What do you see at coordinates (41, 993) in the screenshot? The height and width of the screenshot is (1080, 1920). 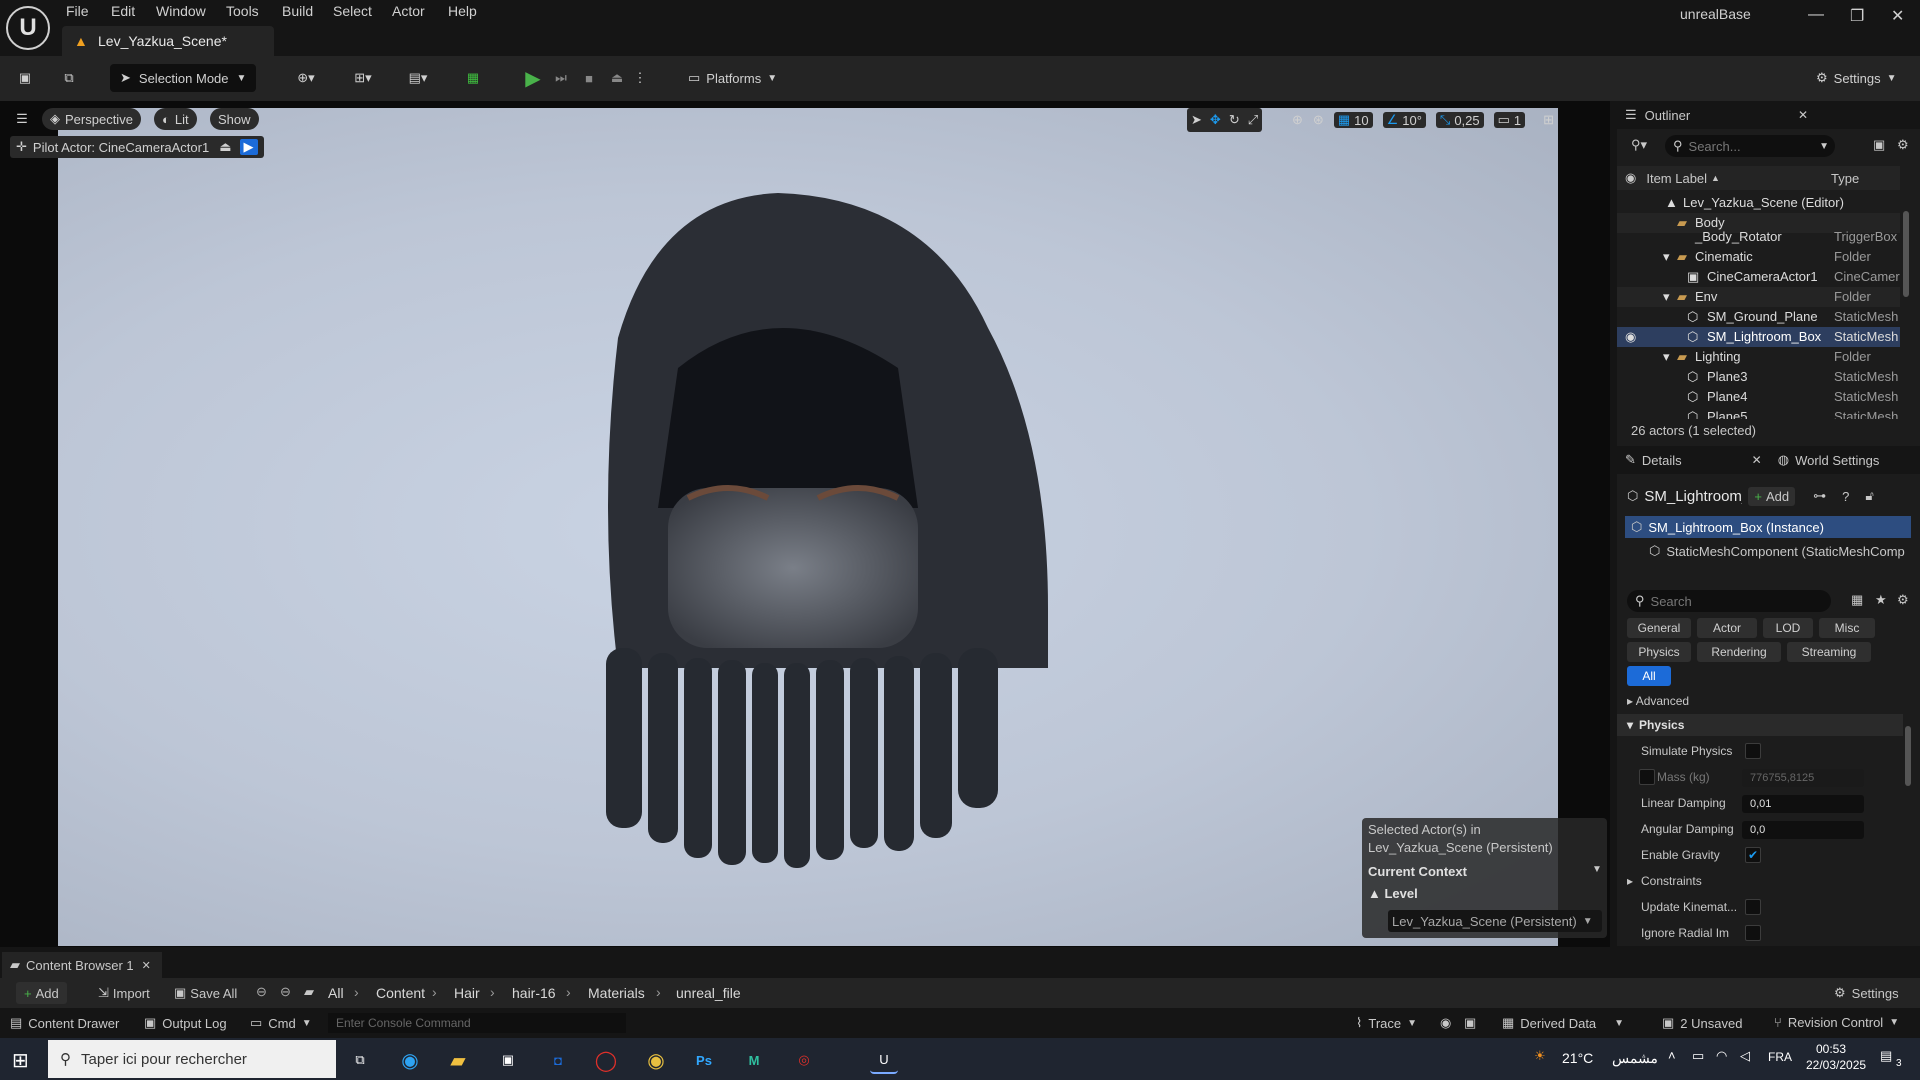 I see `cb-add-button: + Add` at bounding box center [41, 993].